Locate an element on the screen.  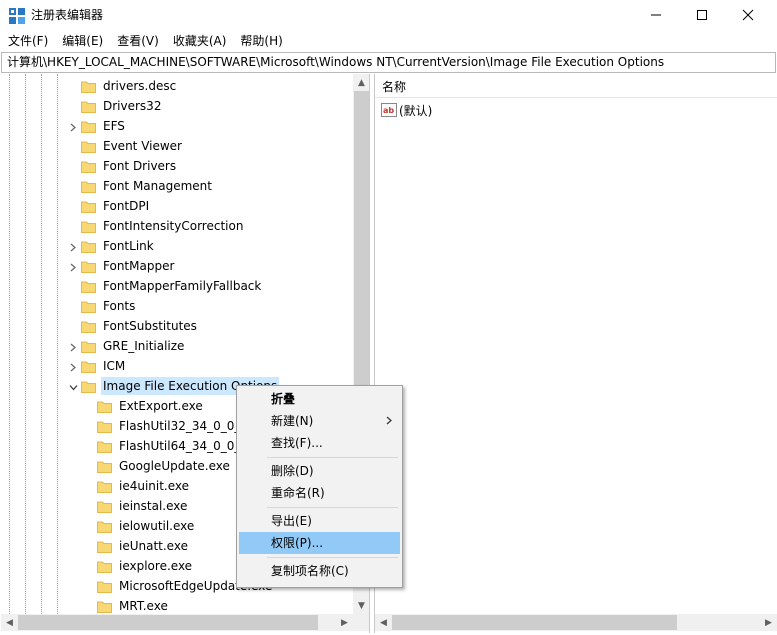
menu-item-label: 删除(D) is located at coordinates (292, 471).